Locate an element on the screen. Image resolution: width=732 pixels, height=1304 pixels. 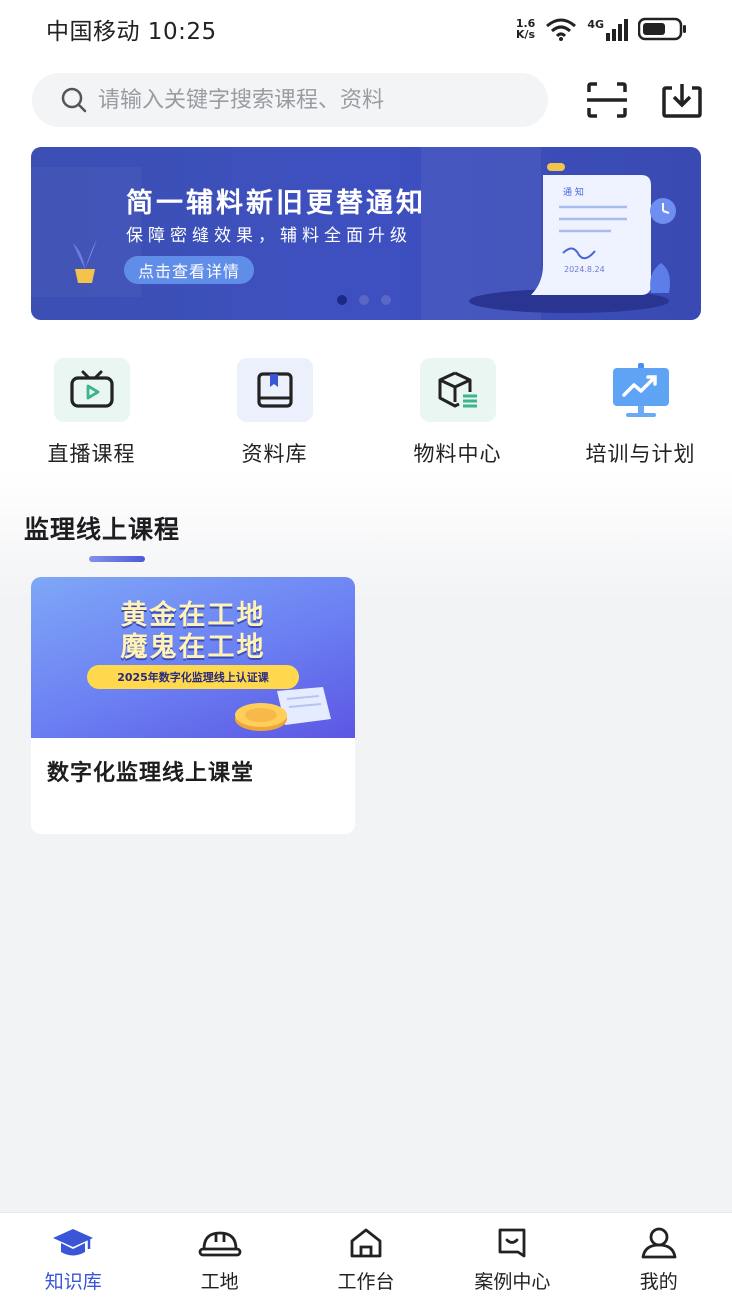
wifi-icon is located at coordinates (561, 29).